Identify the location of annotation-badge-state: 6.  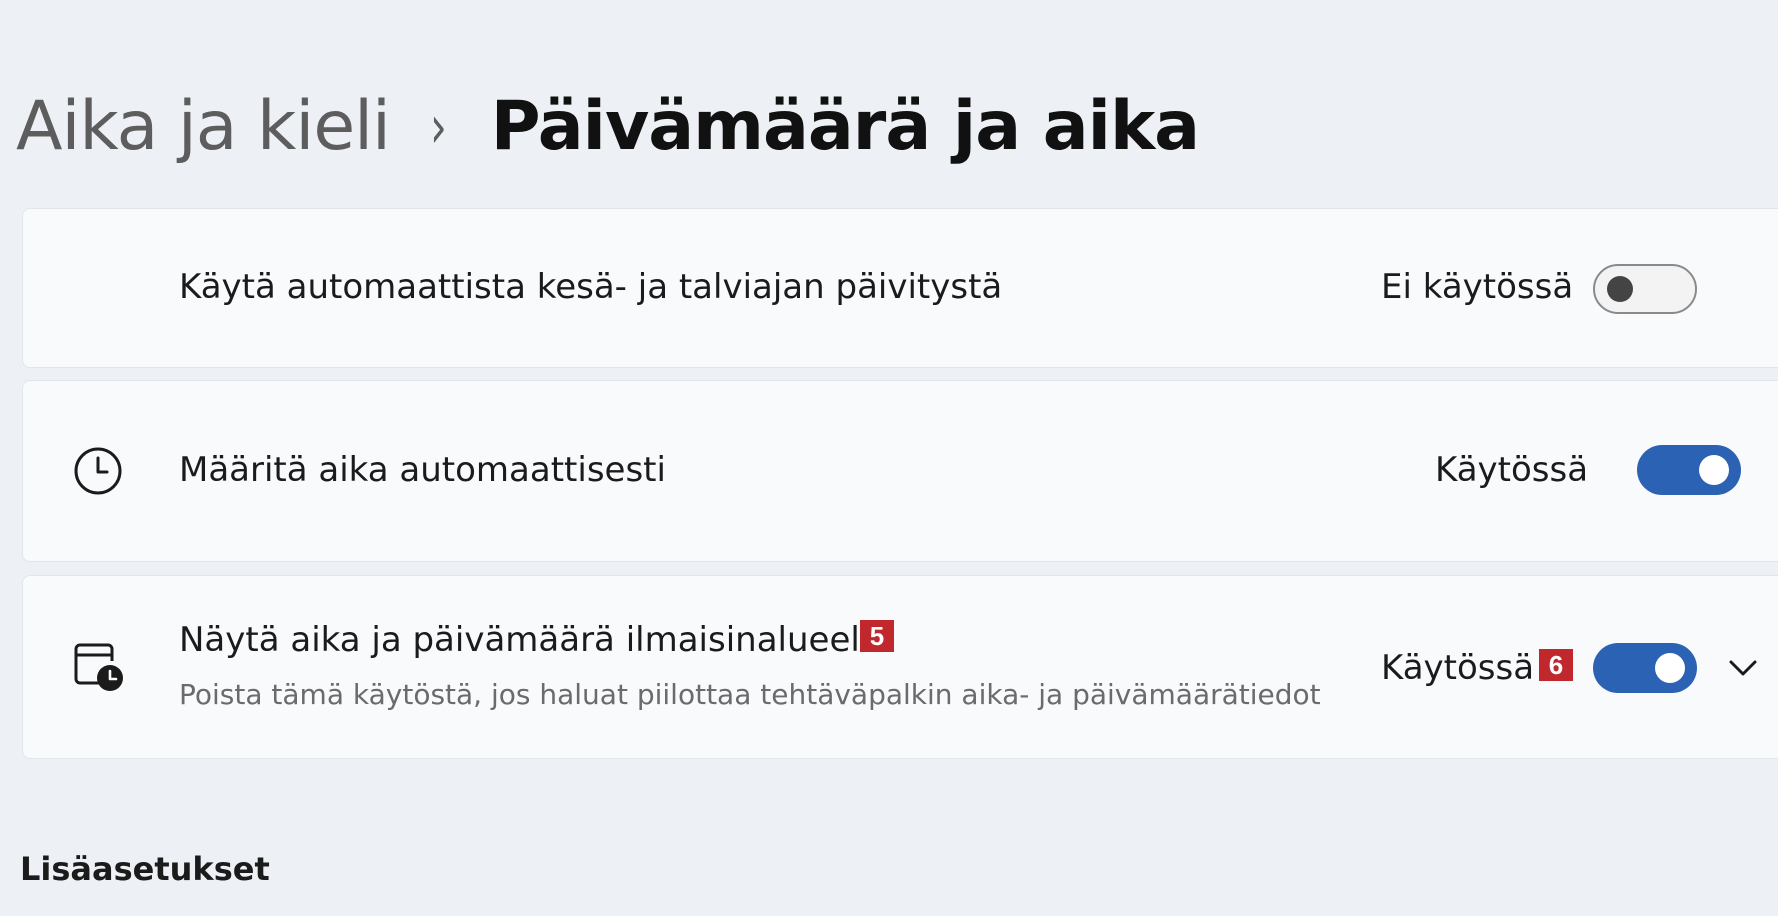
(1556, 665).